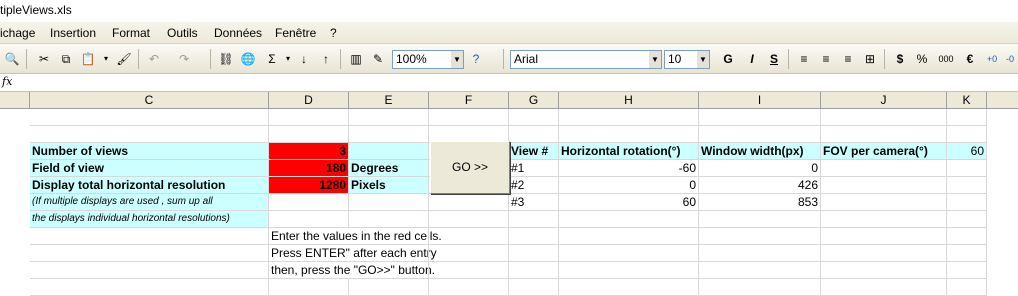  I want to click on instruction-line-1: Enter the values in the red cells., so click(355, 236).